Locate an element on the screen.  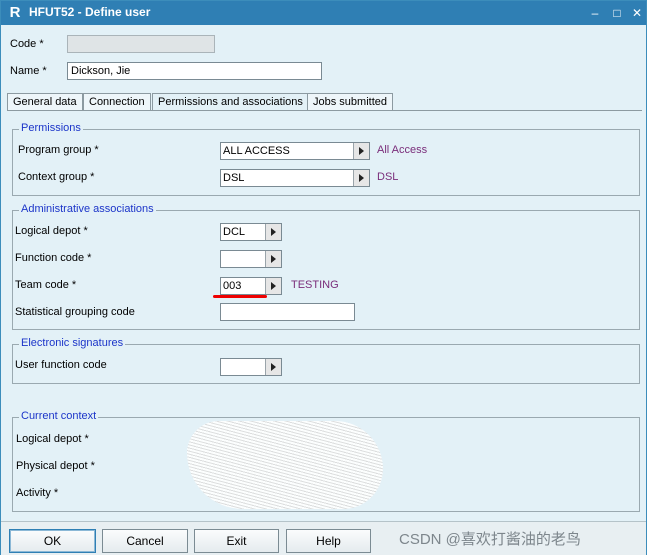
code-label: Code * is located at coordinates (27, 44).